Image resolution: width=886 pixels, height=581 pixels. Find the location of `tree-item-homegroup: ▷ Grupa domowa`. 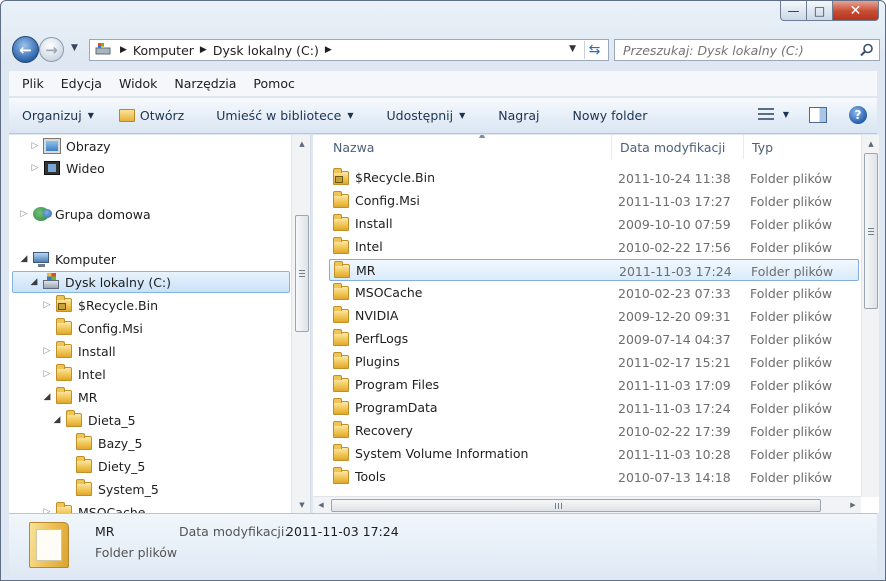

tree-item-homegroup: ▷ Grupa domowa is located at coordinates (84, 214).